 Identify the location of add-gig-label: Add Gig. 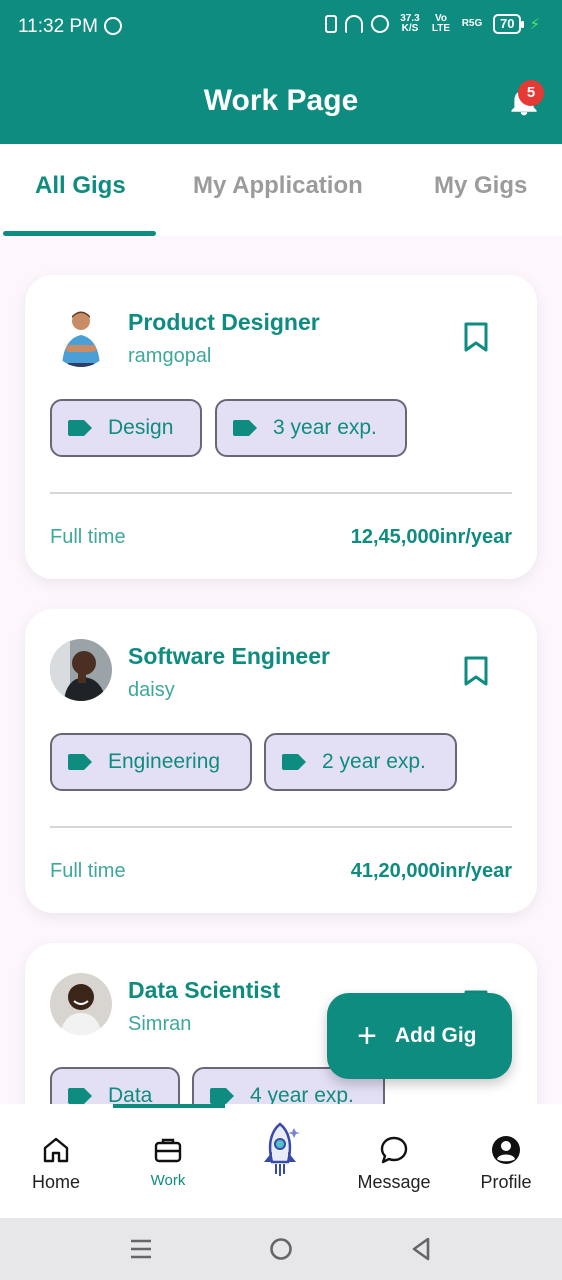
(435, 1035).